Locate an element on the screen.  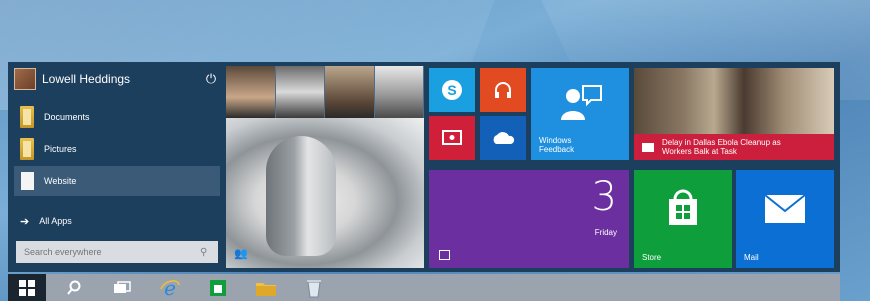
tile-label: Mail is located at coordinates (751, 257).